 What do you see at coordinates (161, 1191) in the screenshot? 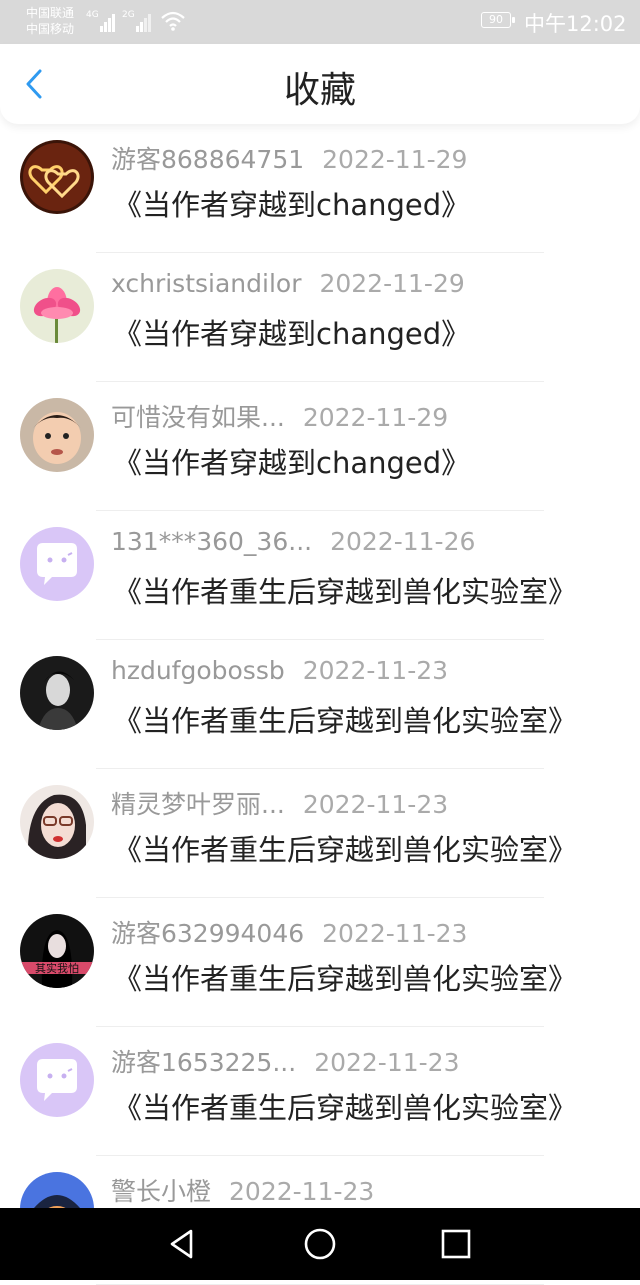
I see `user-name: 警长小橙` at bounding box center [161, 1191].